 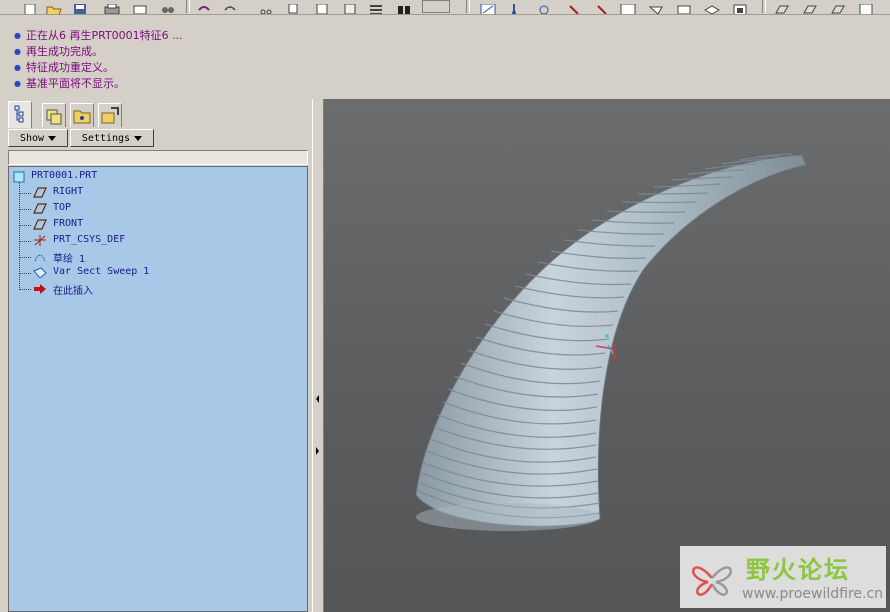 What do you see at coordinates (376, 7) in the screenshot?
I see `regenerate-icon` at bounding box center [376, 7].